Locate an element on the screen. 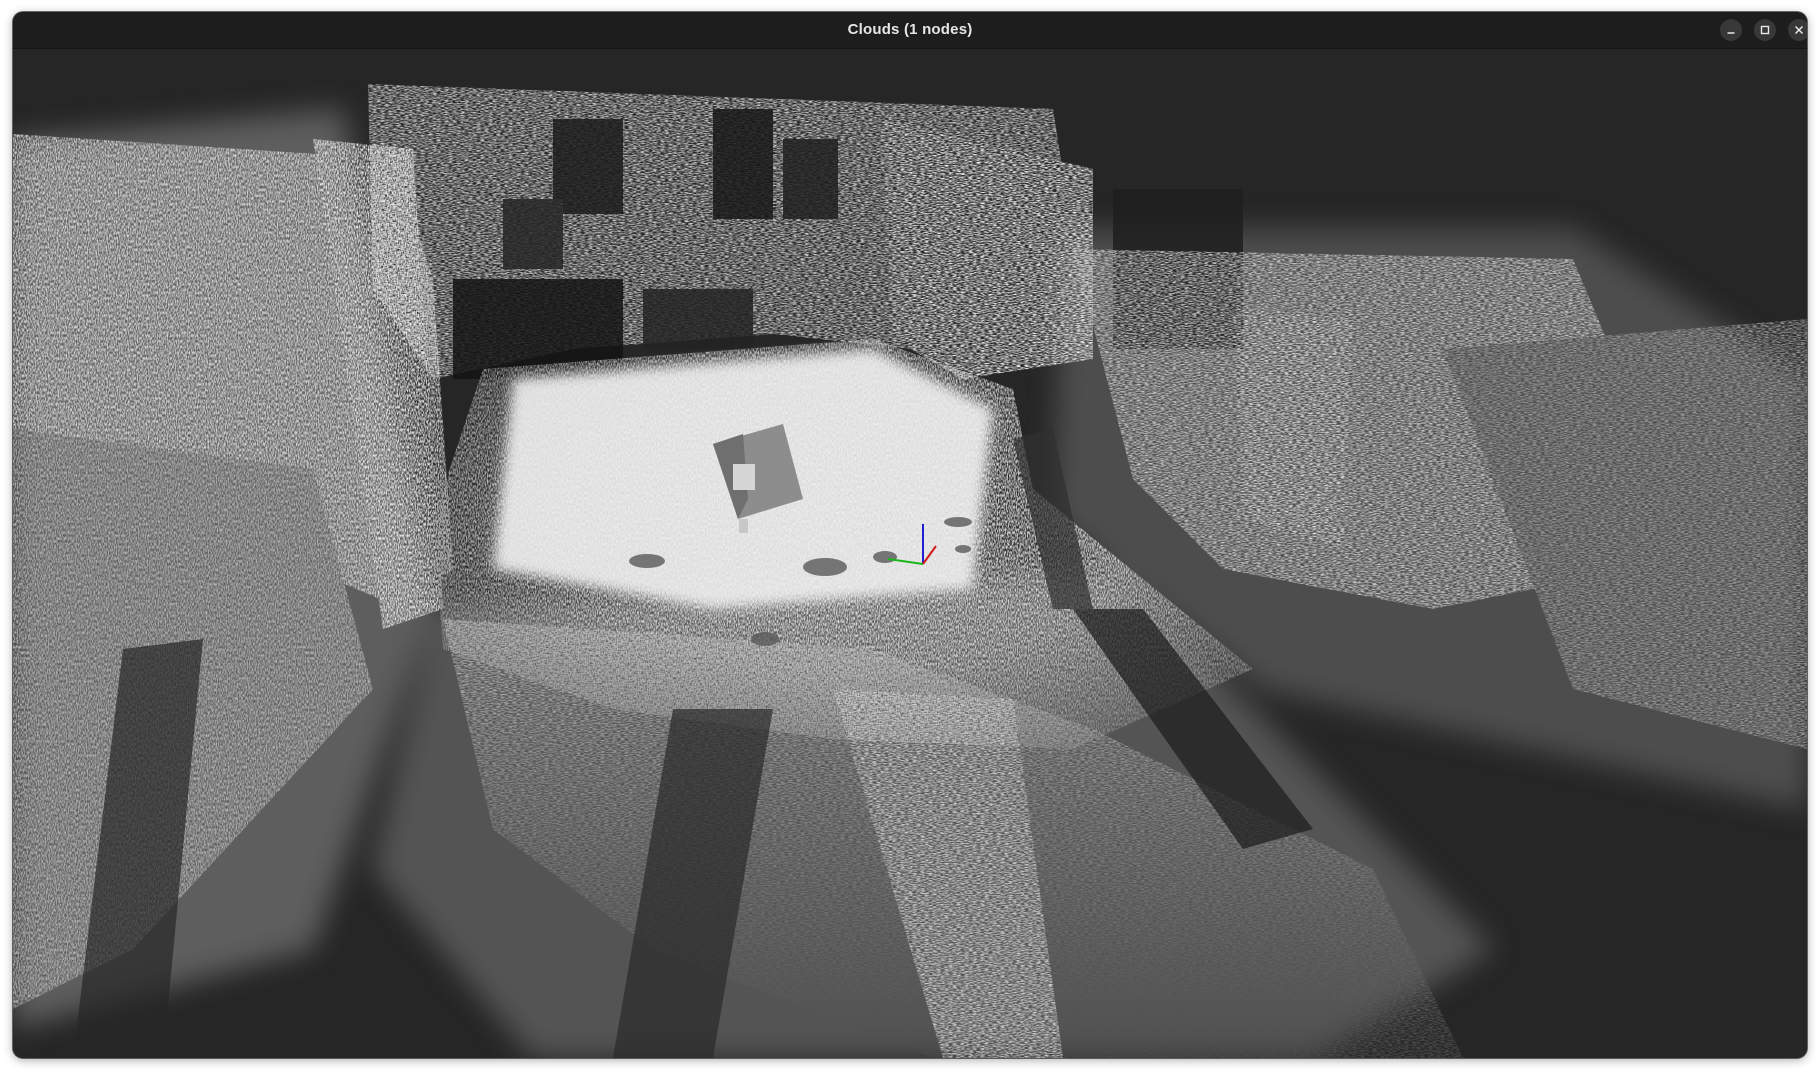 The width and height of the screenshot is (1820, 1074). close-icon is located at coordinates (1799, 30).